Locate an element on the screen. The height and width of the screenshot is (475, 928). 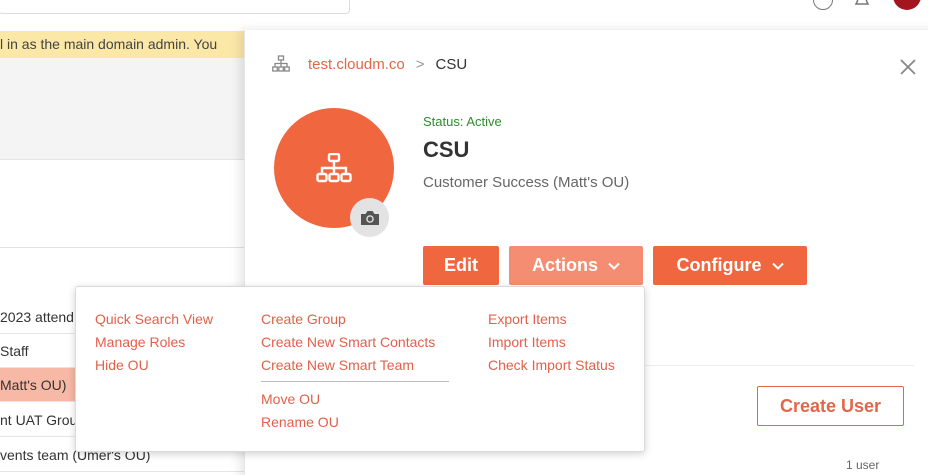
bell-icon is located at coordinates (862, 5).